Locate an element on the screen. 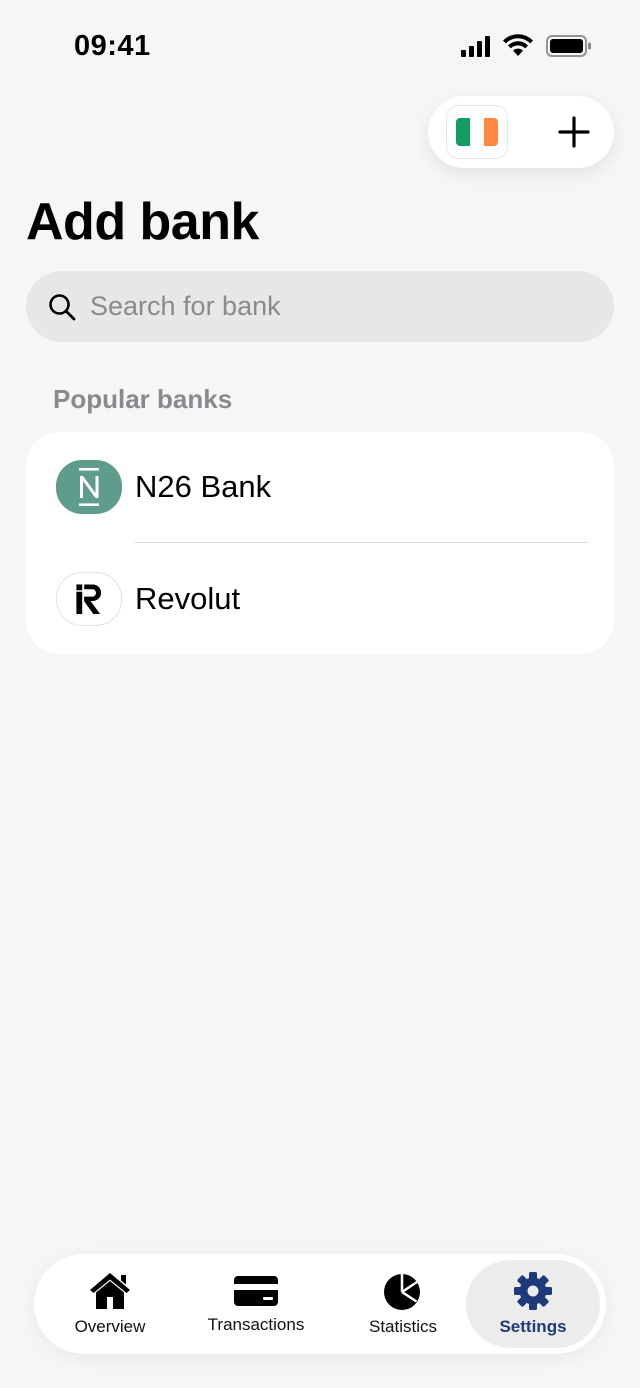 The width and height of the screenshot is (640, 1388). status-bar: 09:41 is located at coordinates (320, 47).